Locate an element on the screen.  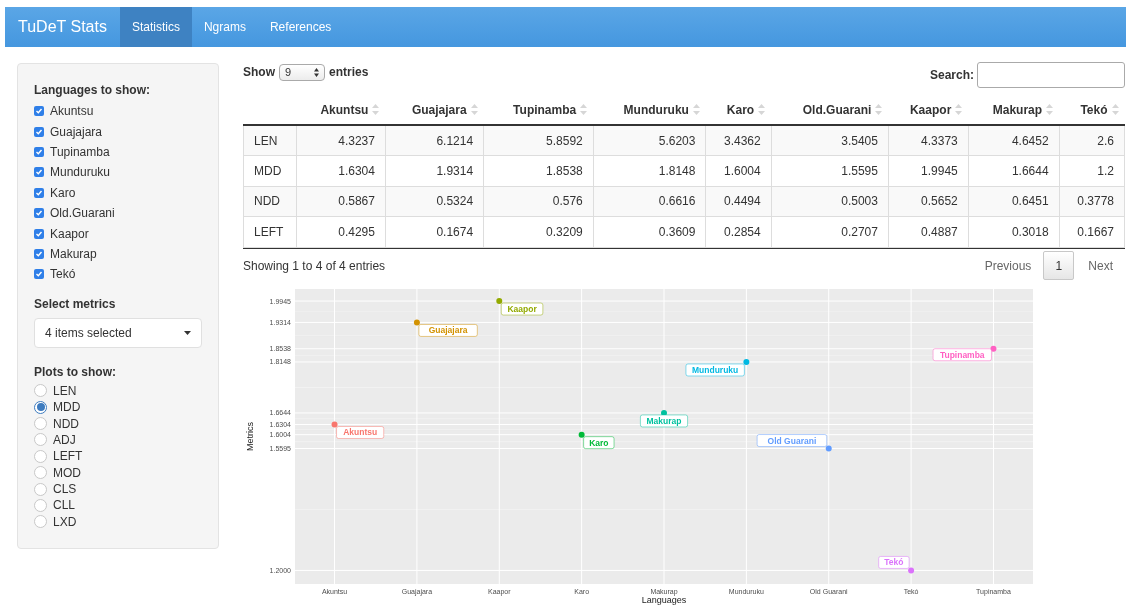
radio-label: ADJ is located at coordinates (64, 440).